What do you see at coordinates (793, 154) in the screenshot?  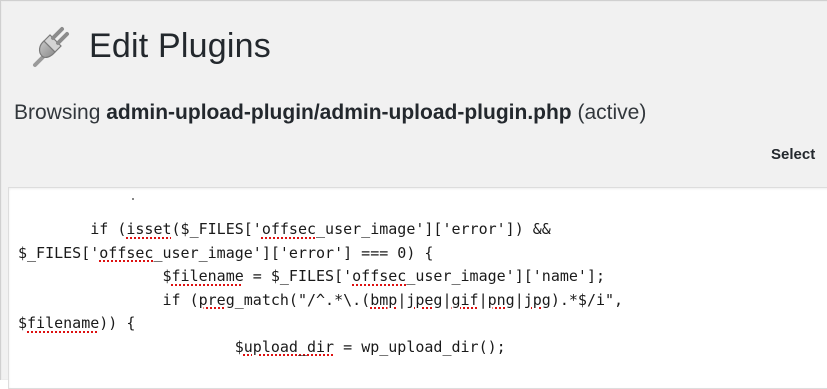 I see `select-plugin-label: Select` at bounding box center [793, 154].